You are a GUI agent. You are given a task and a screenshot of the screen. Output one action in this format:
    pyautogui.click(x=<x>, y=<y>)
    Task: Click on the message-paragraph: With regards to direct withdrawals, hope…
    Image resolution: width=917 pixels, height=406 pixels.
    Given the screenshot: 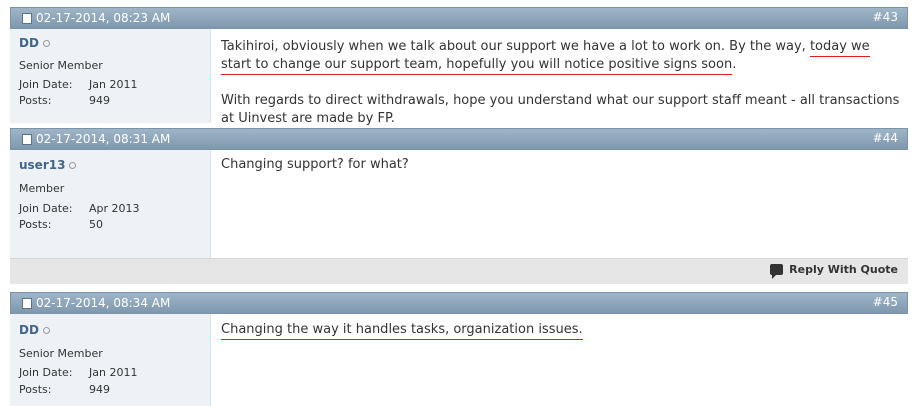 What is the action you would take?
    pyautogui.click(x=560, y=109)
    